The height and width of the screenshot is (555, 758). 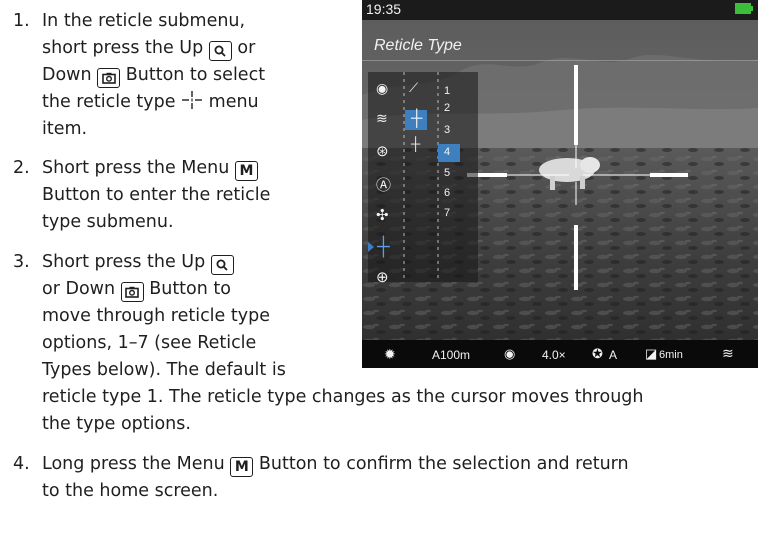 I want to click on step-1-line-4: the reticle type menu, so click(x=150, y=102).